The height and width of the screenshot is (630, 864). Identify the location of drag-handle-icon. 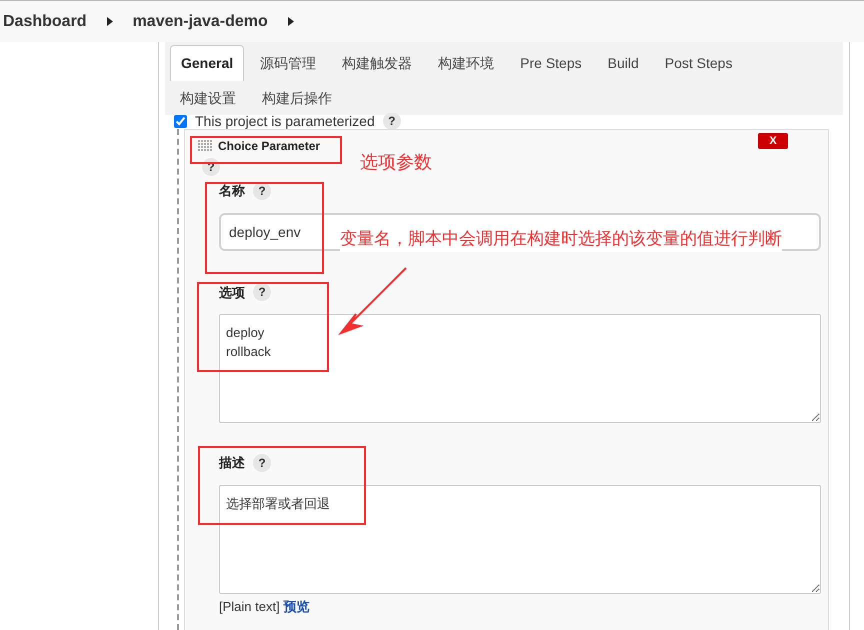
(205, 146).